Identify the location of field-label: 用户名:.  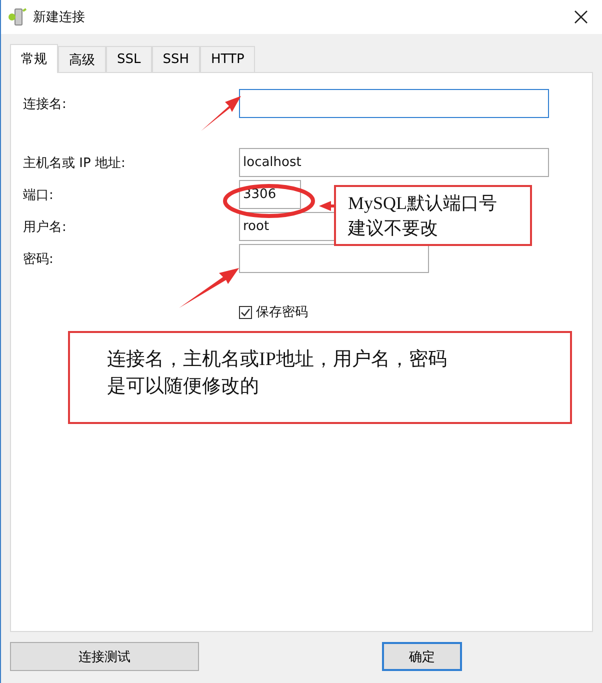
(45, 227).